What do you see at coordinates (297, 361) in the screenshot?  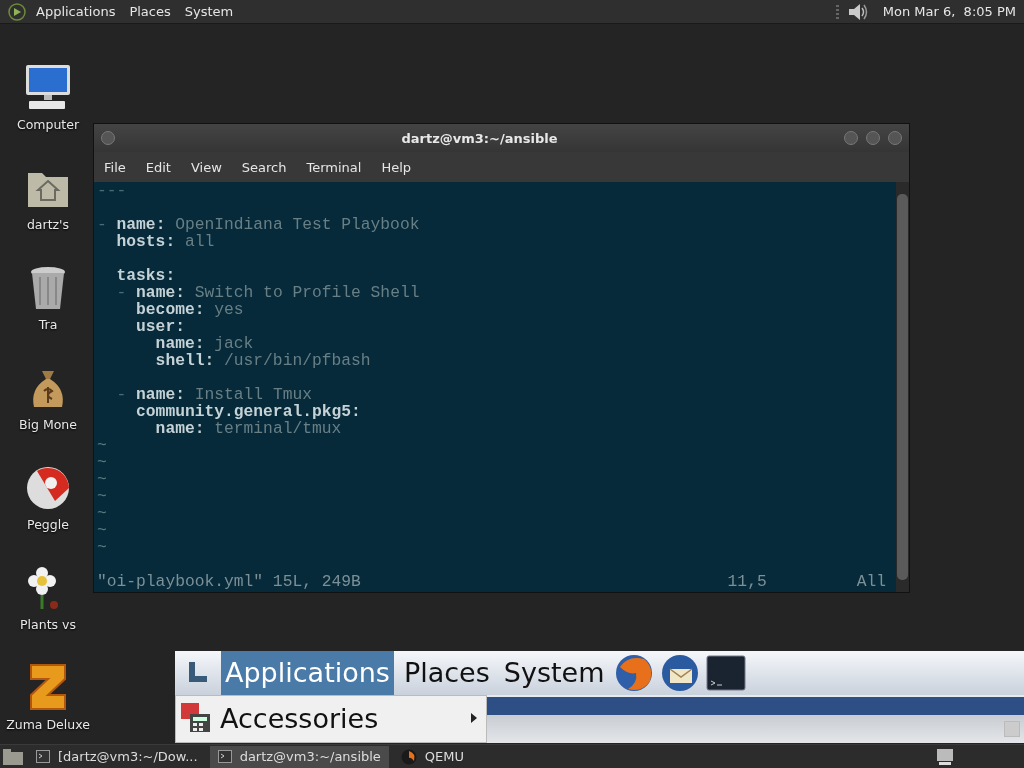 I see `yaml-value: /usr/bin/pfbash` at bounding box center [297, 361].